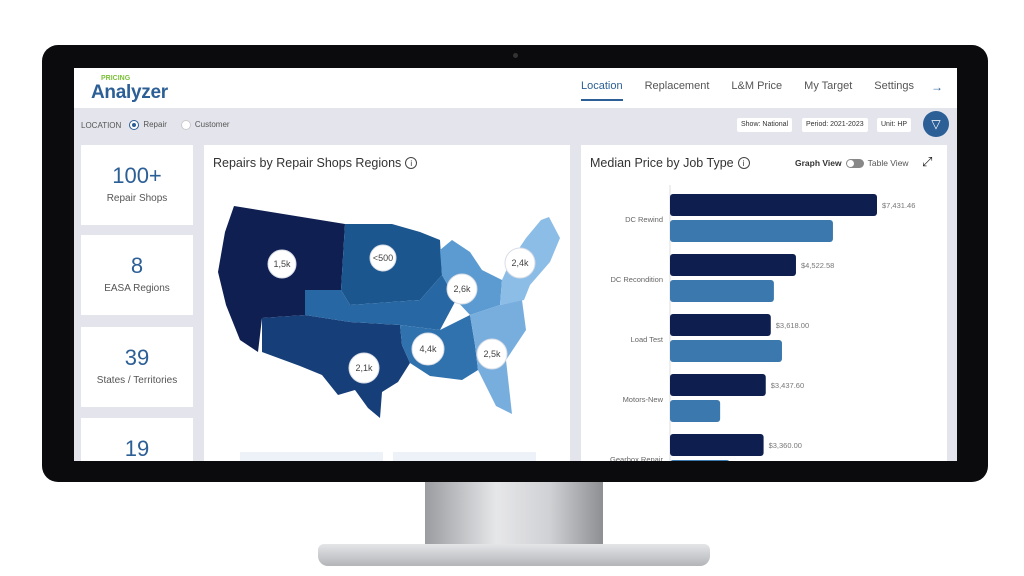  Describe the element at coordinates (644, 219) in the screenshot. I see `category-label: DC Rewind` at that location.